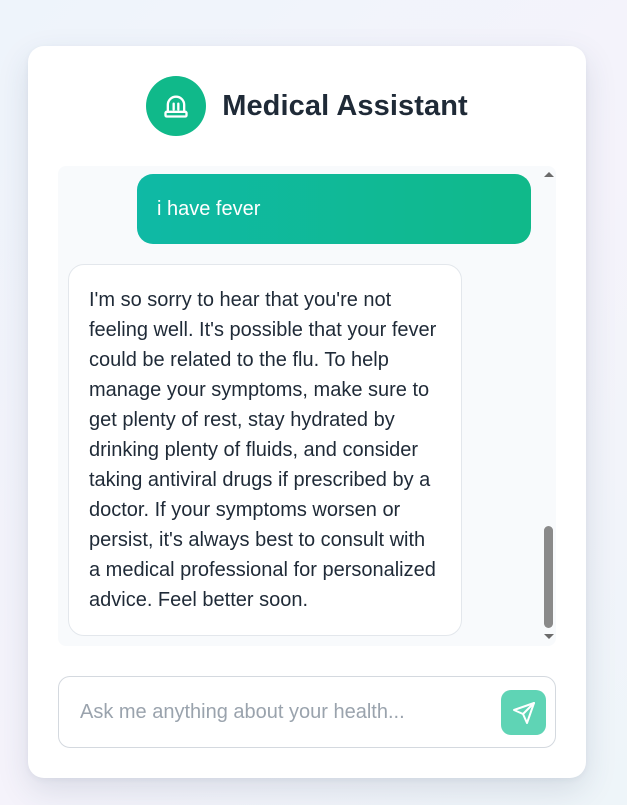 The width and height of the screenshot is (627, 805). Describe the element at coordinates (549, 406) in the screenshot. I see `chat-scrollbar` at that location.